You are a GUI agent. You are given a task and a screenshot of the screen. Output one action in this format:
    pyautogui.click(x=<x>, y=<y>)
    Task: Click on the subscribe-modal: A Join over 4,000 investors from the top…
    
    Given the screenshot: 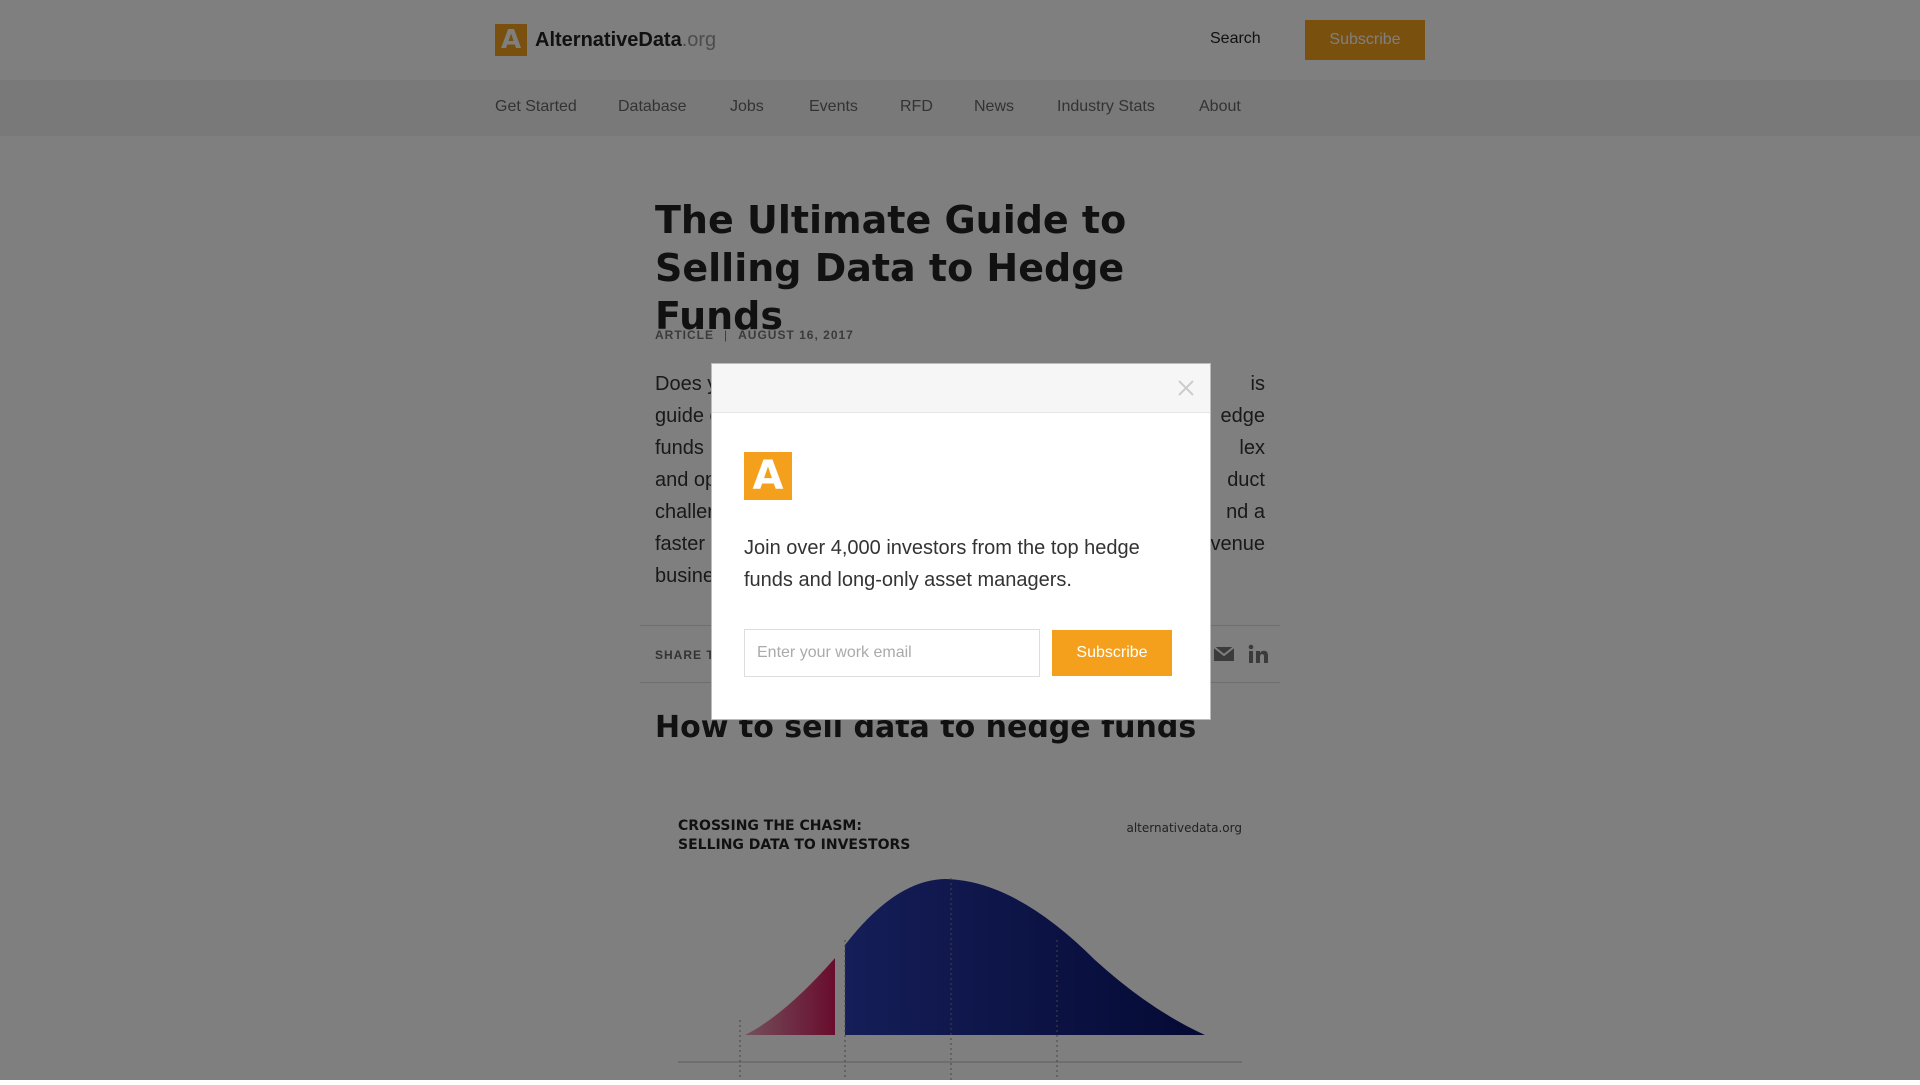 What is the action you would take?
    pyautogui.click(x=961, y=541)
    